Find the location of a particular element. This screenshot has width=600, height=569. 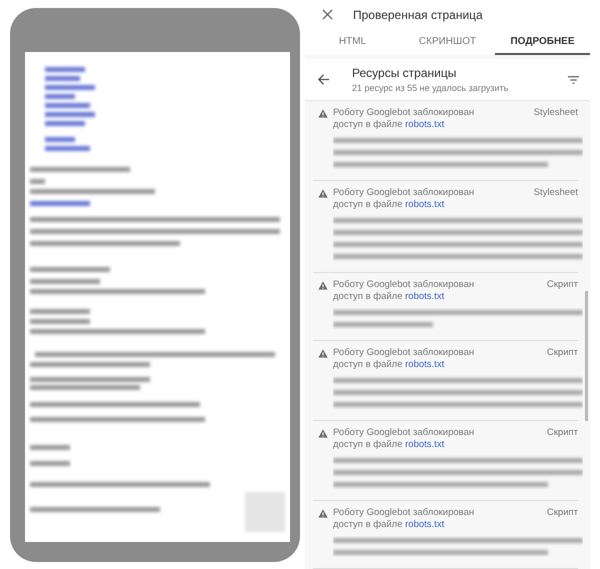

filter-icon is located at coordinates (573, 79).